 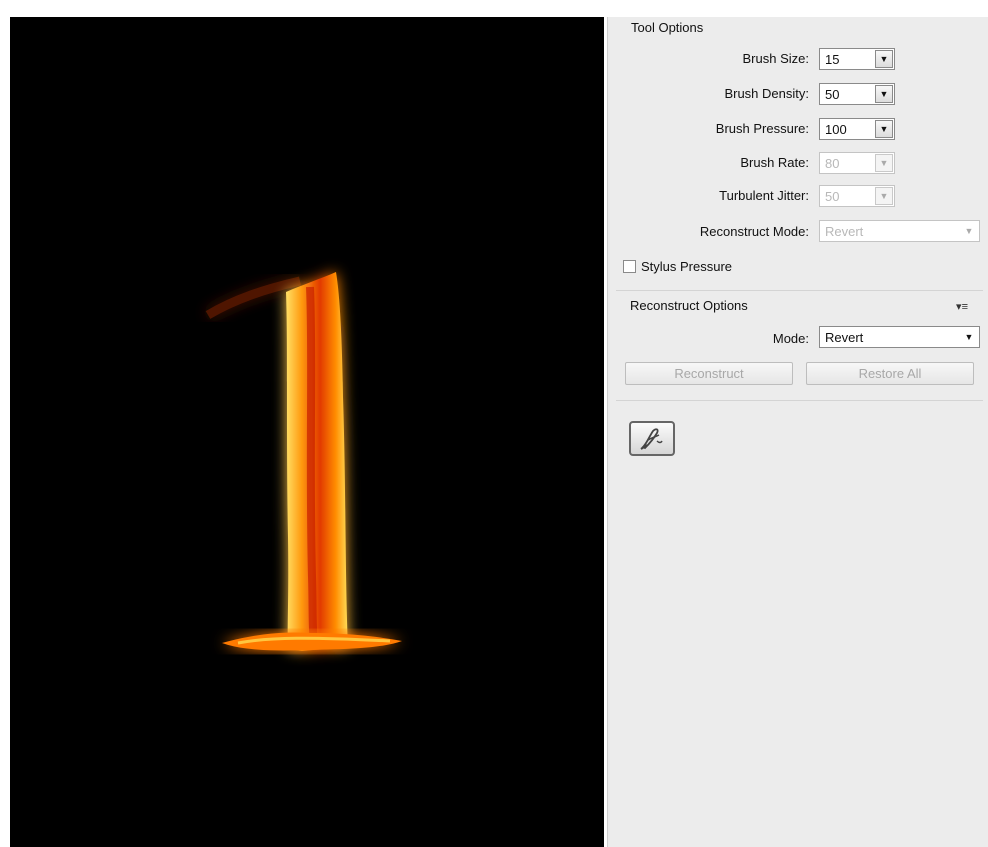 What do you see at coordinates (762, 128) in the screenshot?
I see `brush-pressure-label: Brush Pressure:` at bounding box center [762, 128].